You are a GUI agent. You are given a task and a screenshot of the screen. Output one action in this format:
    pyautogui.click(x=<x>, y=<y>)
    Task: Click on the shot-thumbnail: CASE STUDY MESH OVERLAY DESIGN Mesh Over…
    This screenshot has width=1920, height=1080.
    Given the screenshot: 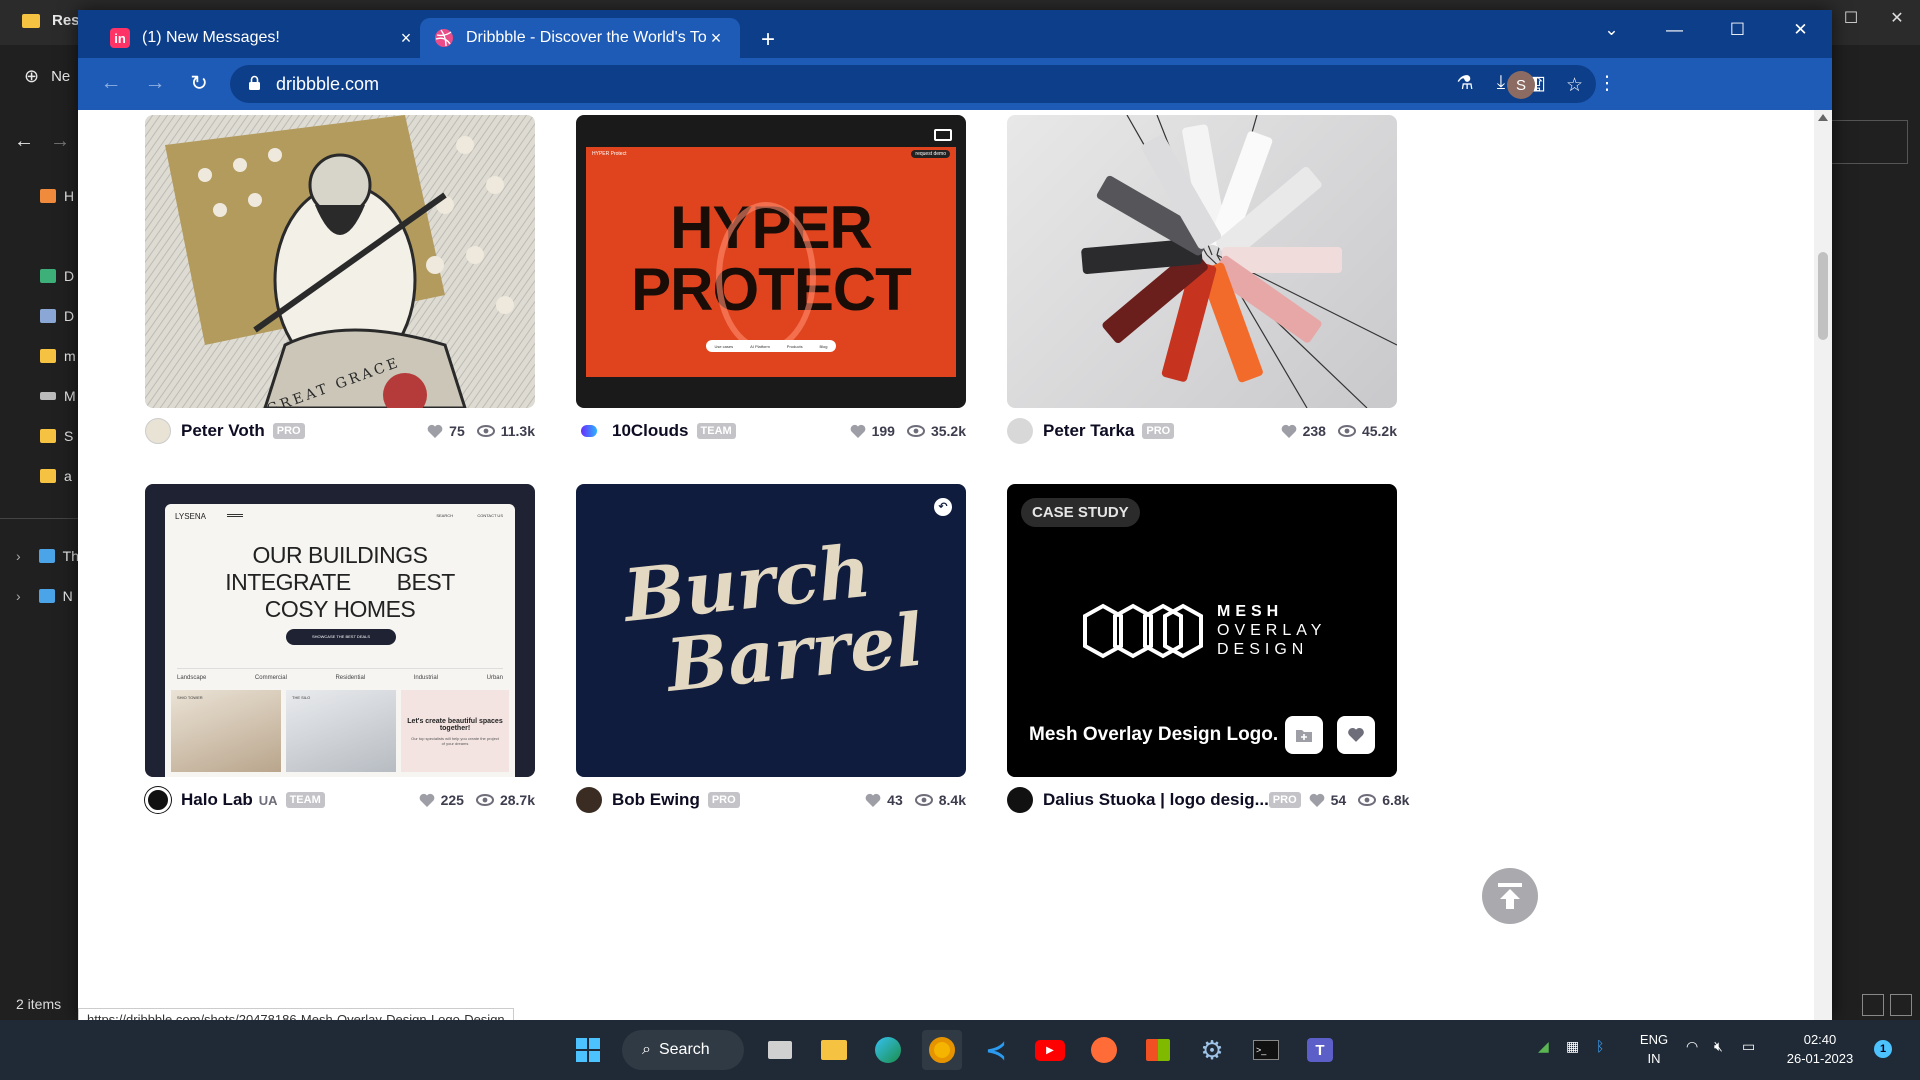 What is the action you would take?
    pyautogui.click(x=1202, y=630)
    